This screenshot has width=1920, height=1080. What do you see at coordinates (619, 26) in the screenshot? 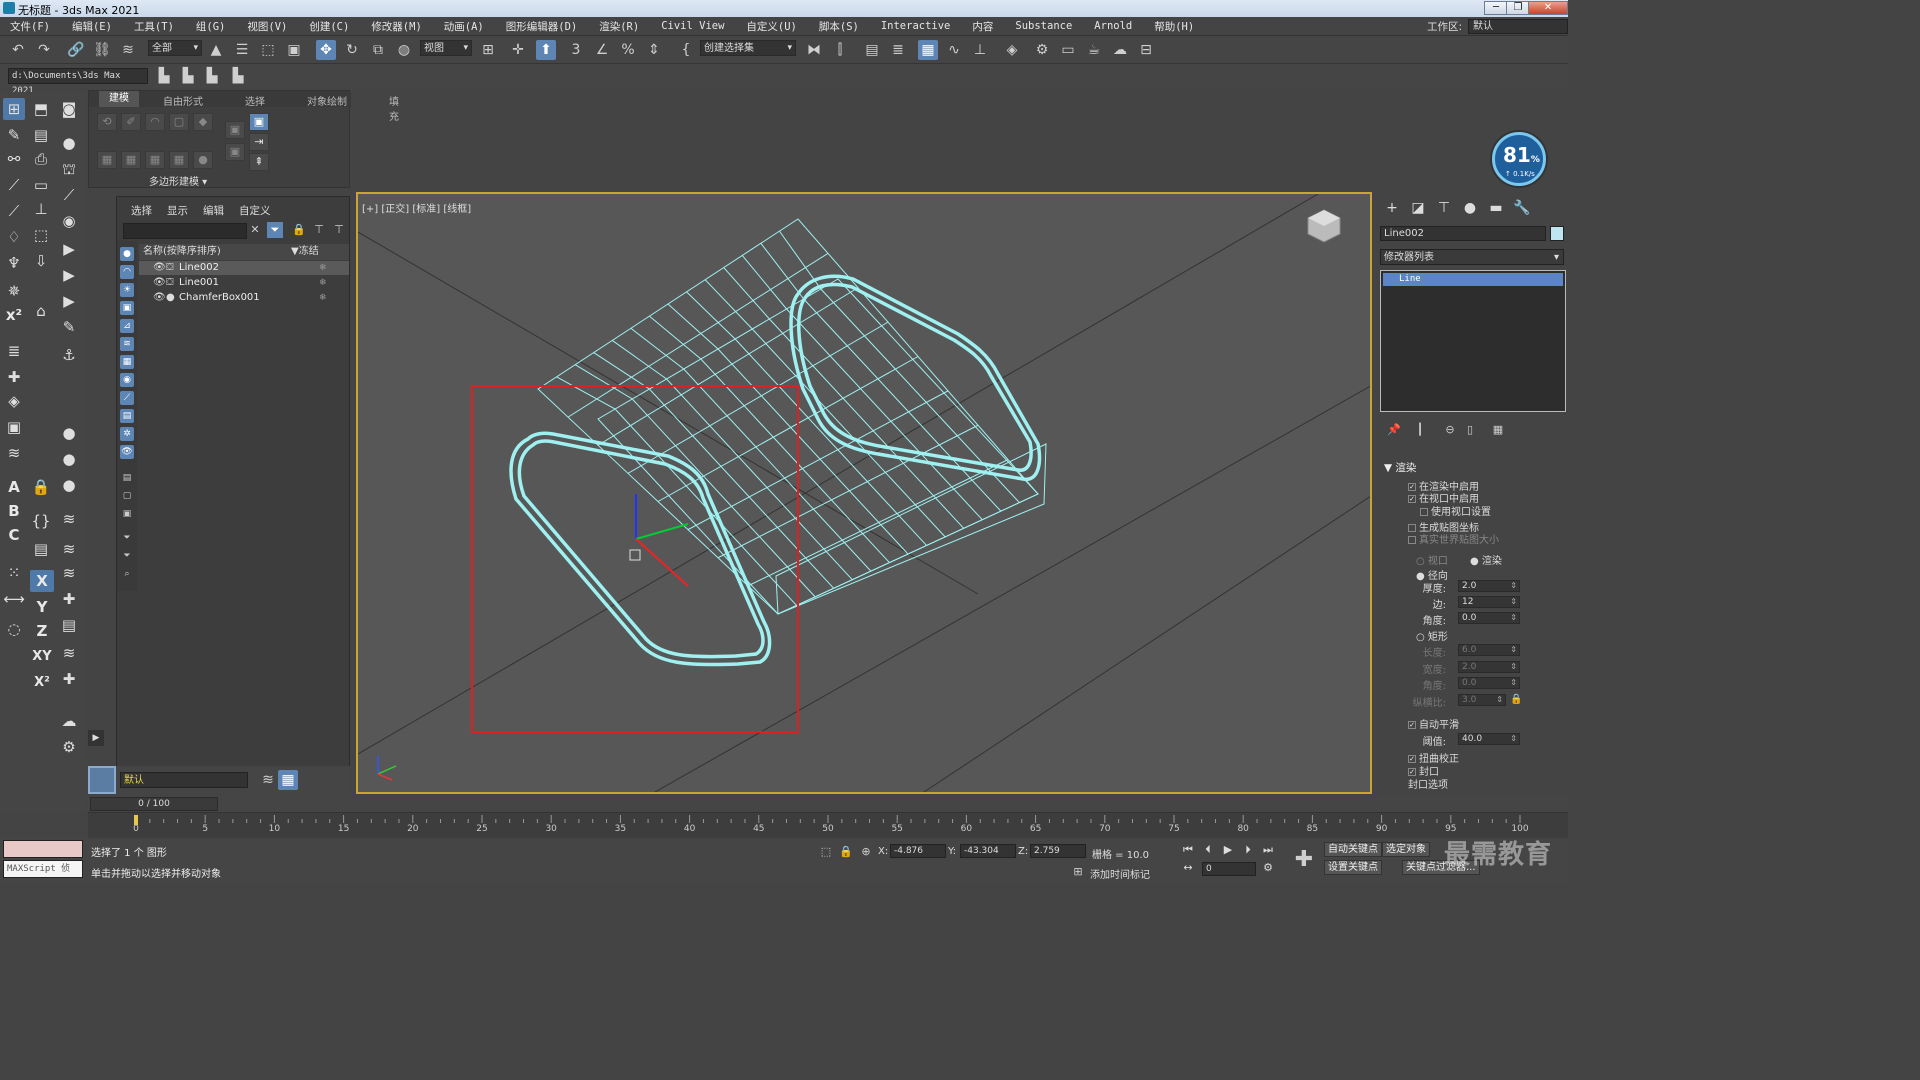
I see `menu-rendering: 渲染(R)` at bounding box center [619, 26].